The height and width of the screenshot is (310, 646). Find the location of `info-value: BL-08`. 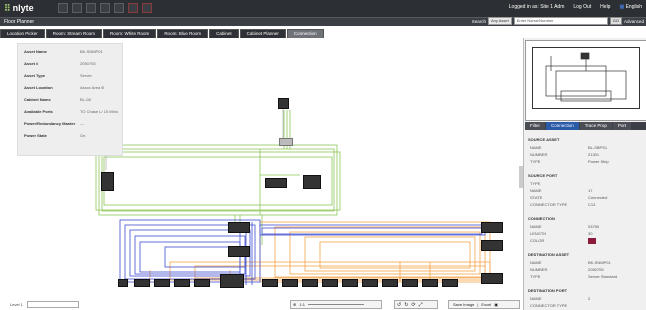

info-value: BL-08 is located at coordinates (85, 99).